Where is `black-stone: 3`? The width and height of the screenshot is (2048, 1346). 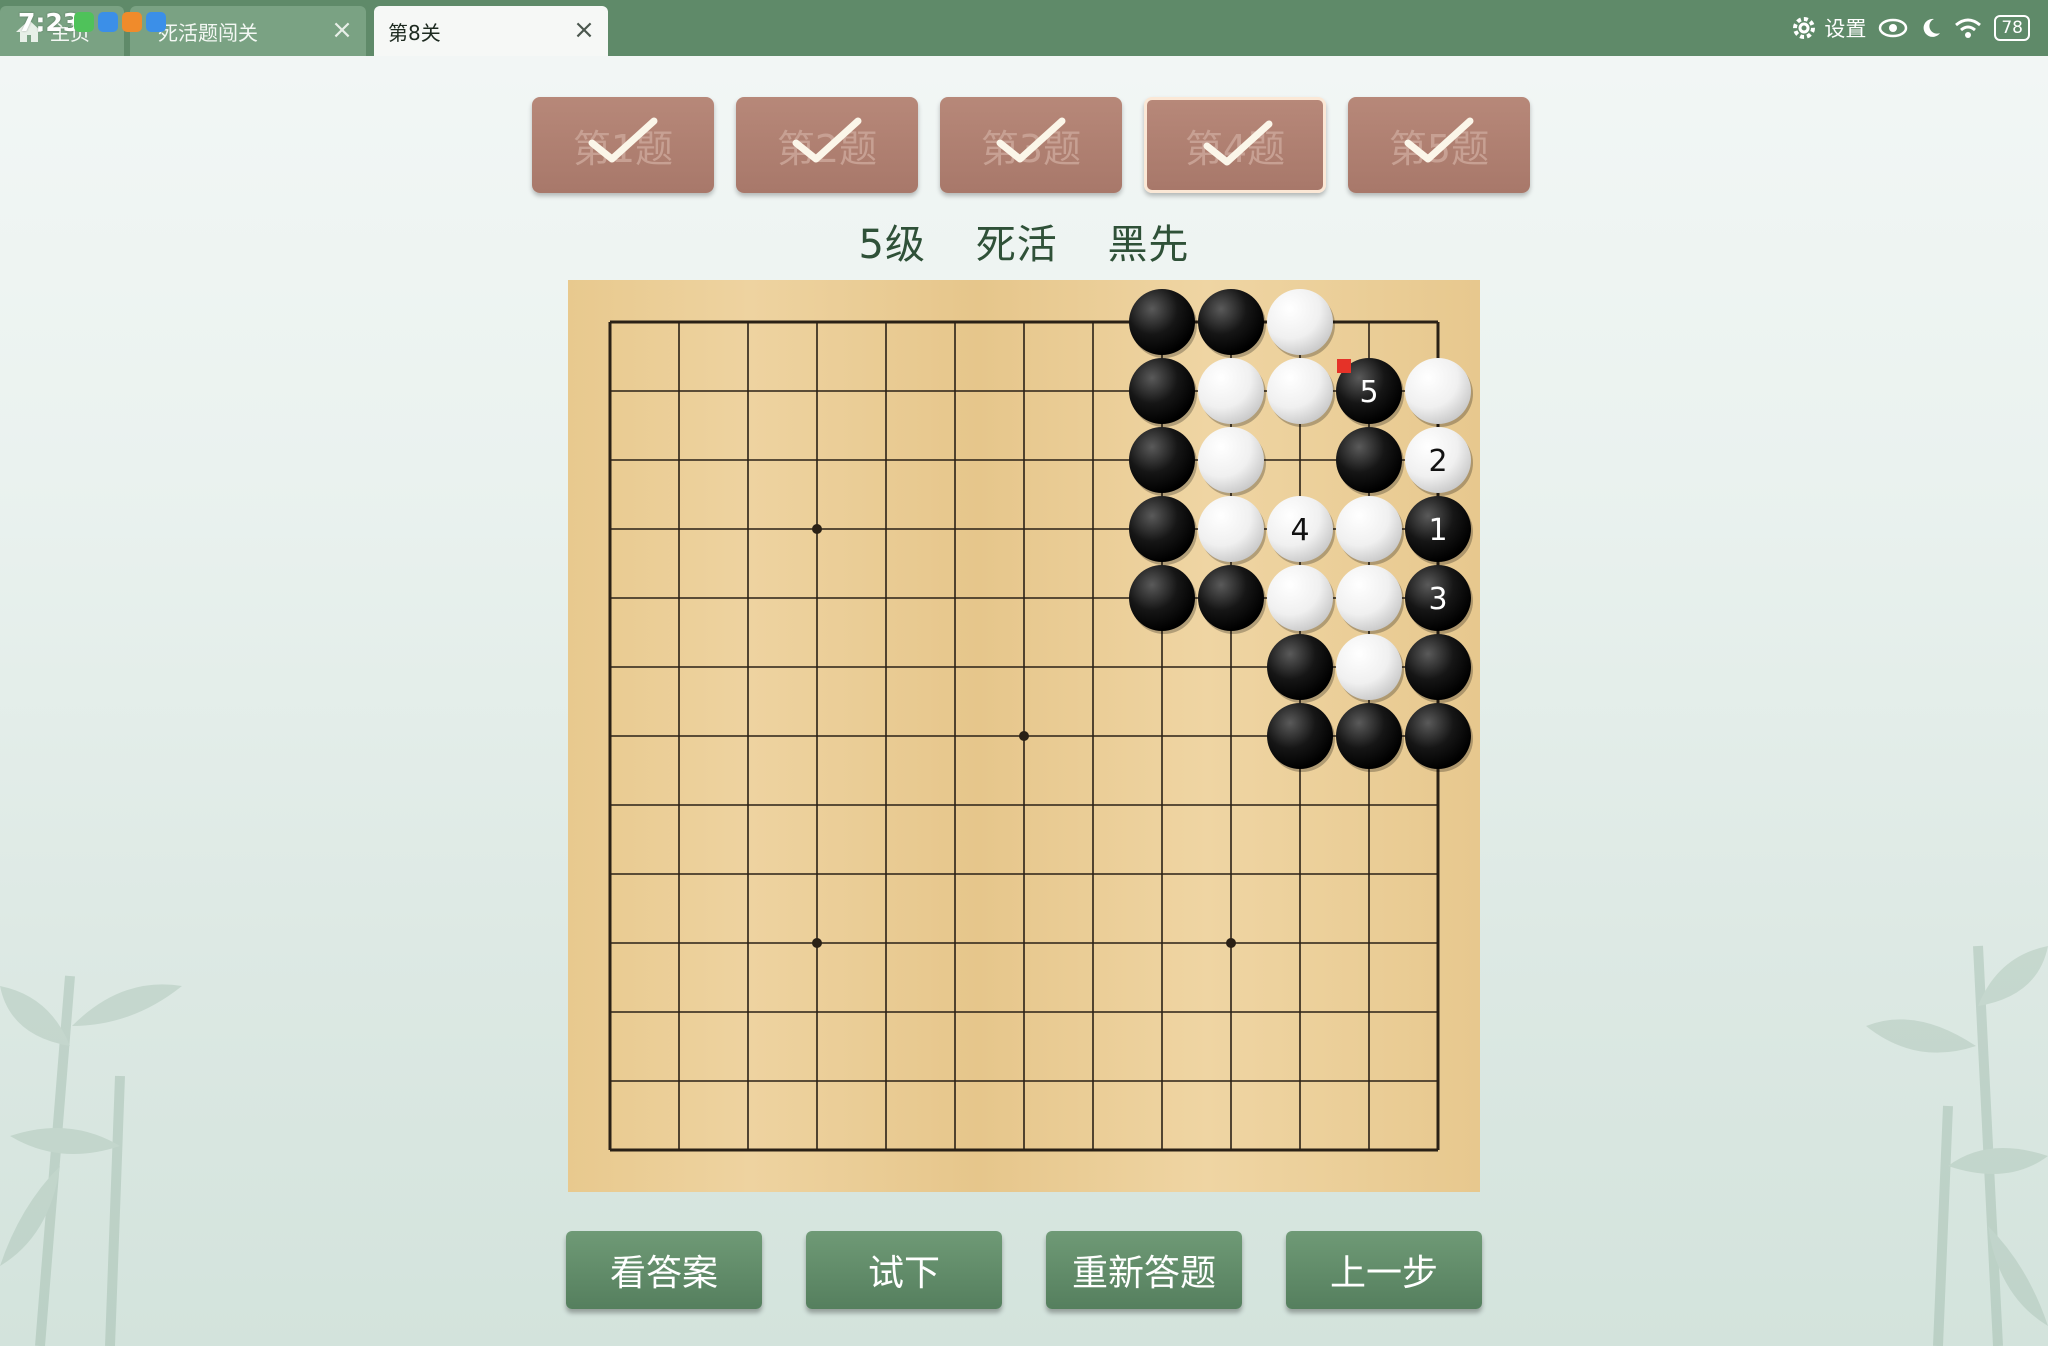
black-stone: 3 is located at coordinates (1439, 599).